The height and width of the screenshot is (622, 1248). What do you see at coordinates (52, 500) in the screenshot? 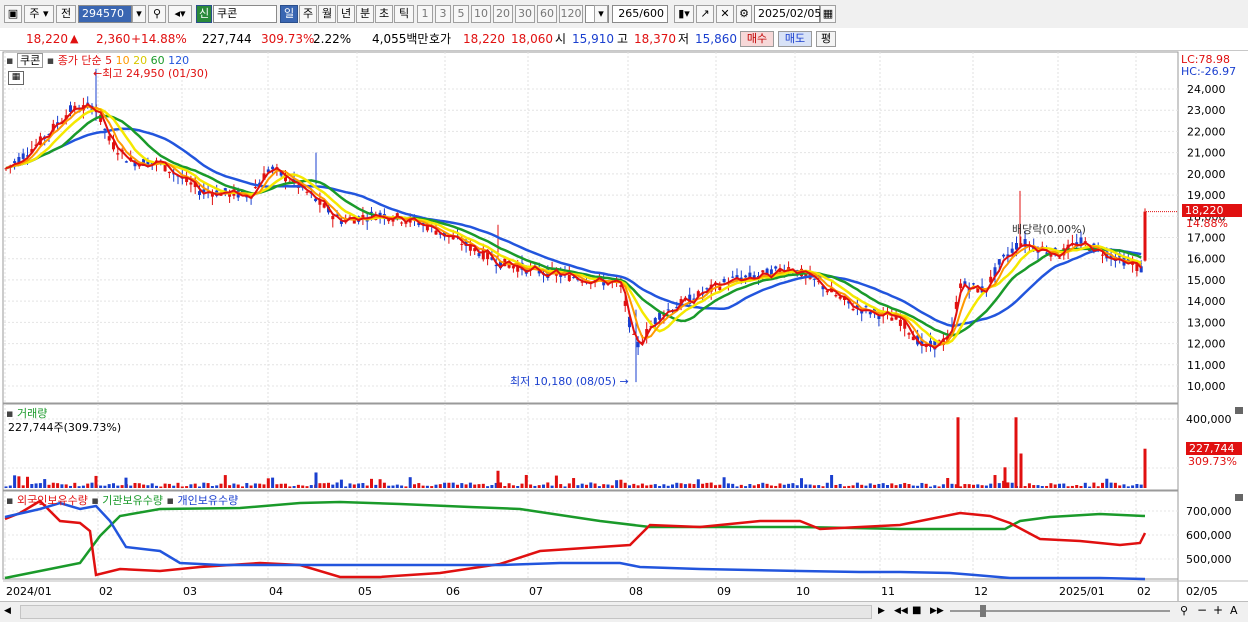
I see `foreign-label: 외국인보유수량` at bounding box center [52, 500].